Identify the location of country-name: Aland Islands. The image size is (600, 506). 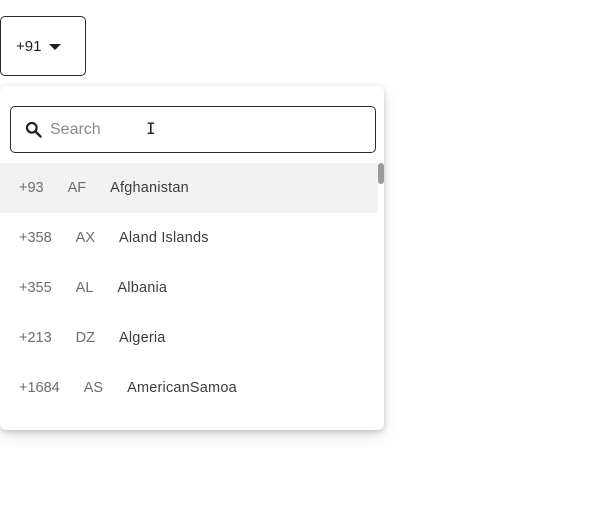
(164, 238).